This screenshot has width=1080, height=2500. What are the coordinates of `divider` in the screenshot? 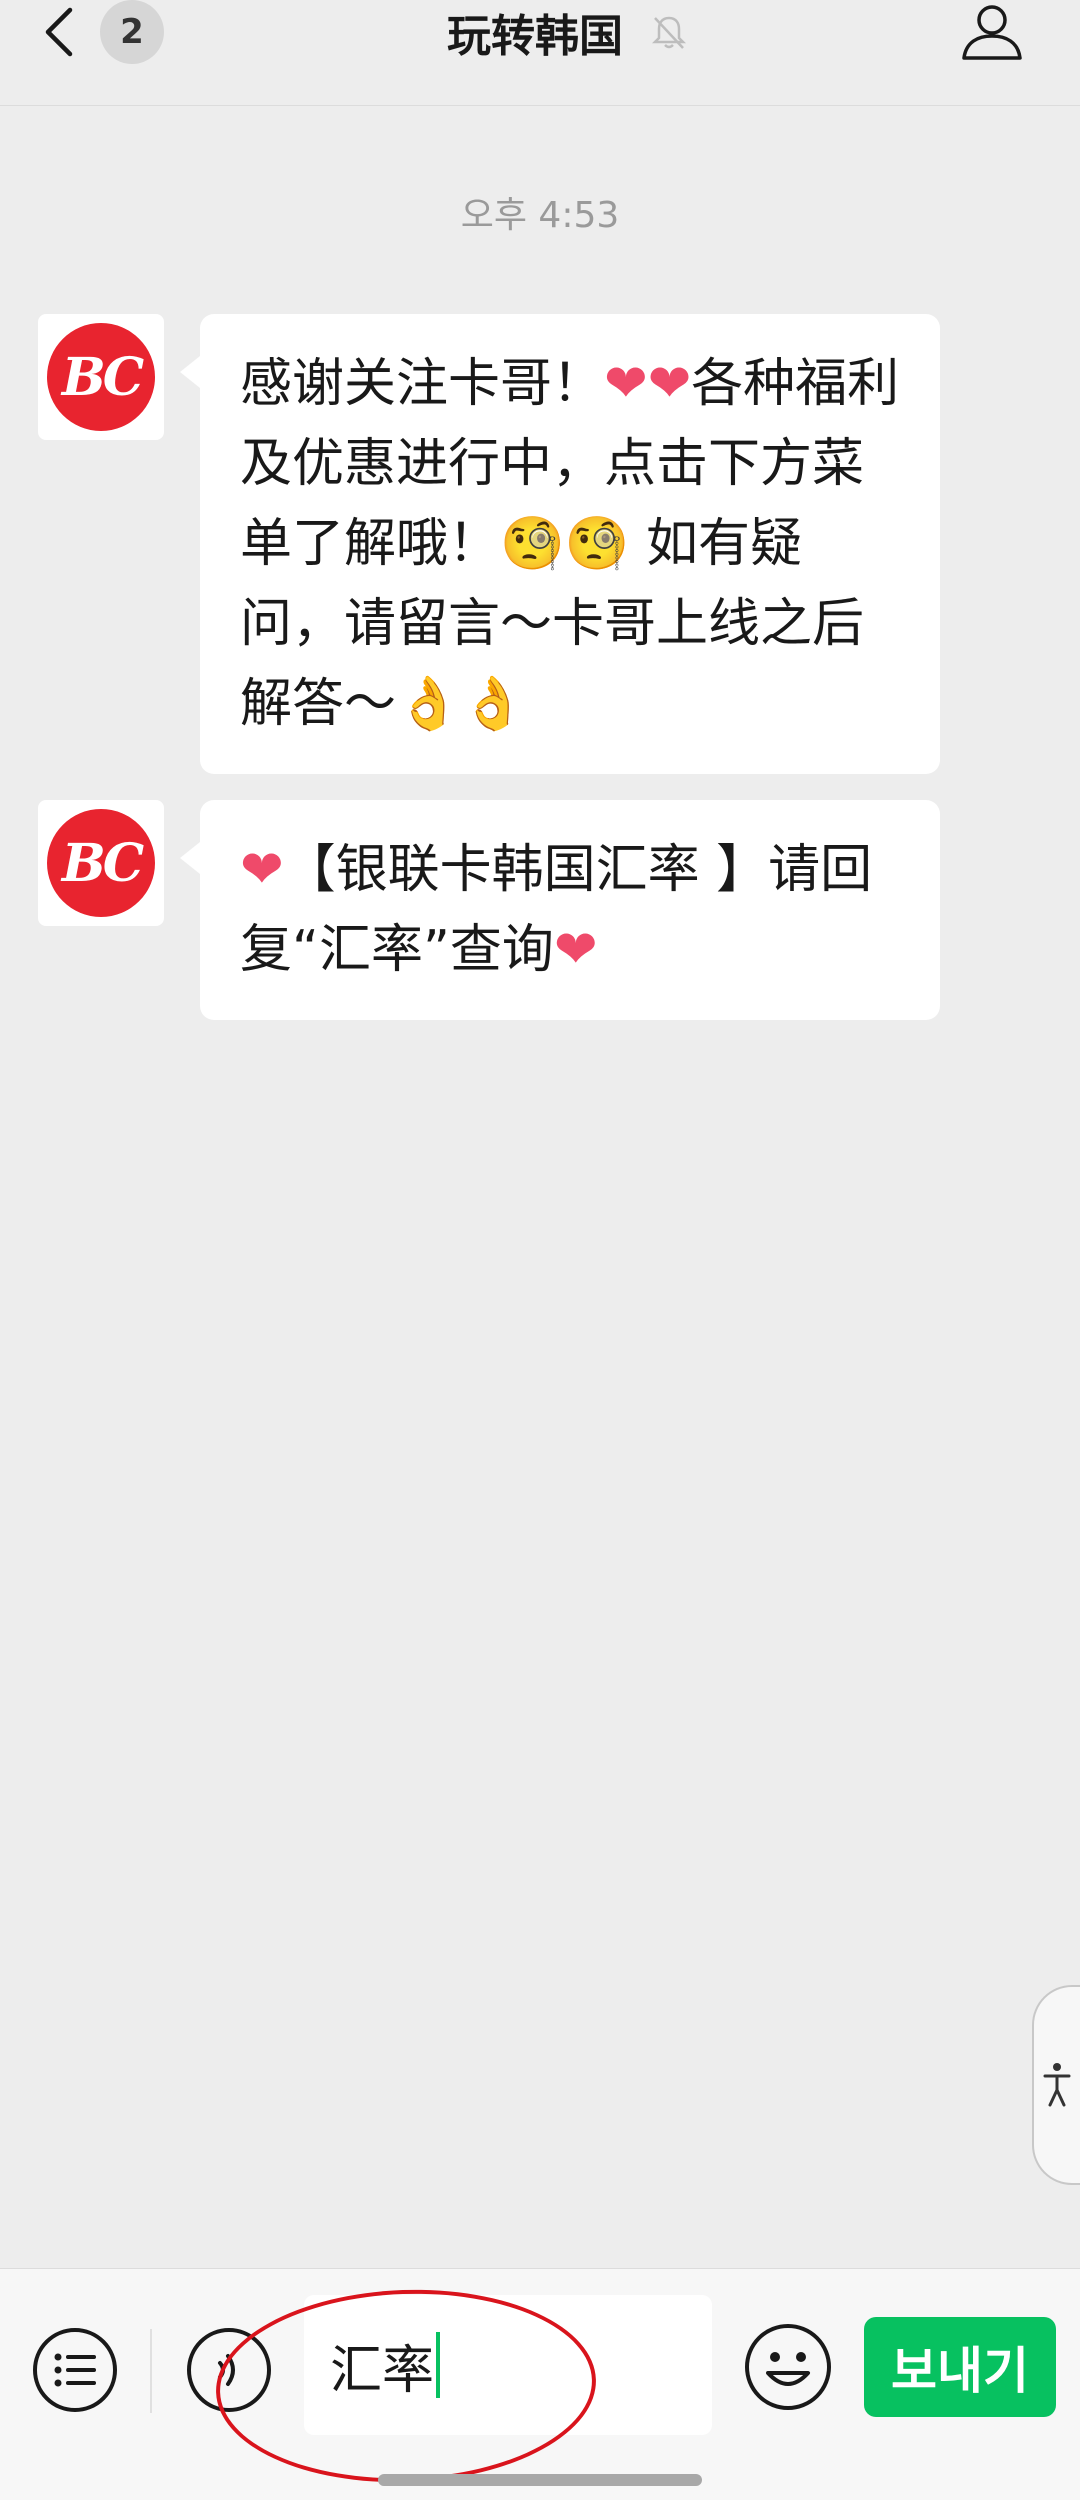 It's located at (151, 2371).